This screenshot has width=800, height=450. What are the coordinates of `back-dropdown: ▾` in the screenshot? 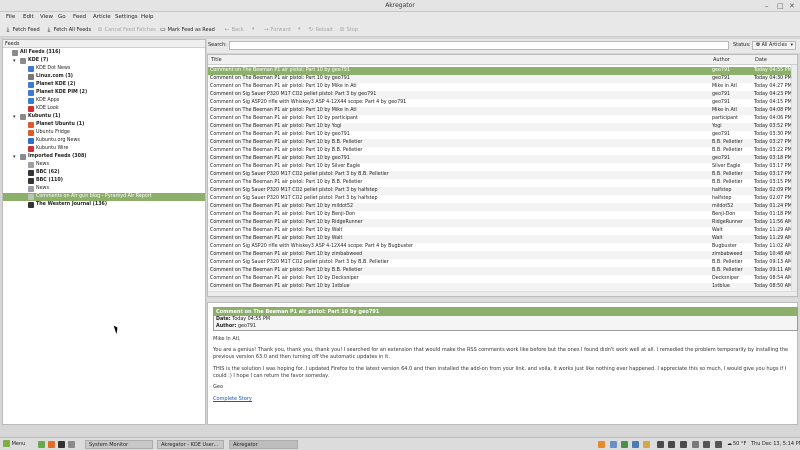 It's located at (253, 29).